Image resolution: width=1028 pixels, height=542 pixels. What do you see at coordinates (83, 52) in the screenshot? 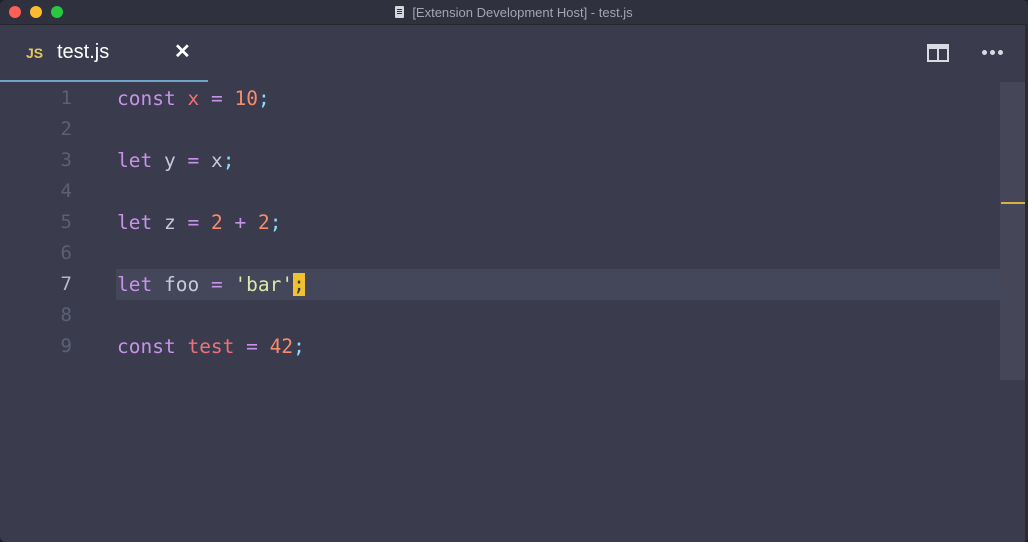
I see `tab-label: test.js` at bounding box center [83, 52].